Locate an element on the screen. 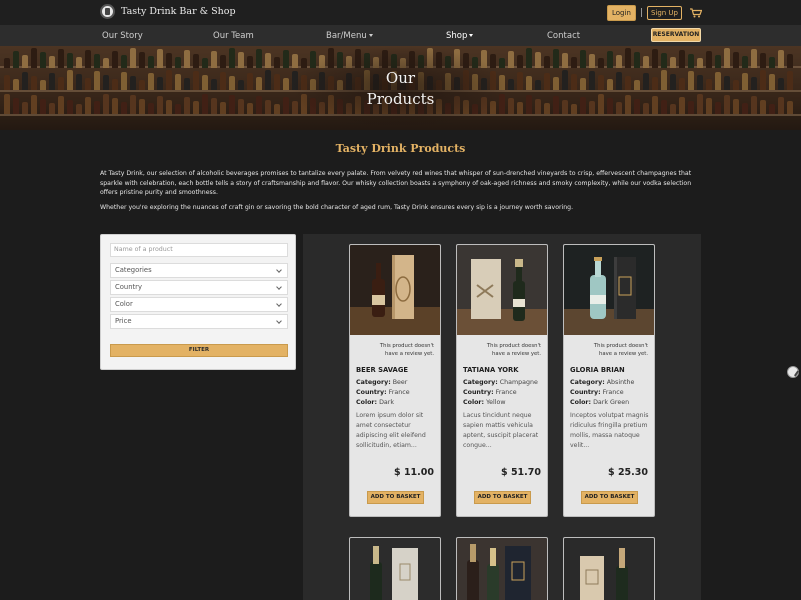  price-select: Price is located at coordinates (199, 321).